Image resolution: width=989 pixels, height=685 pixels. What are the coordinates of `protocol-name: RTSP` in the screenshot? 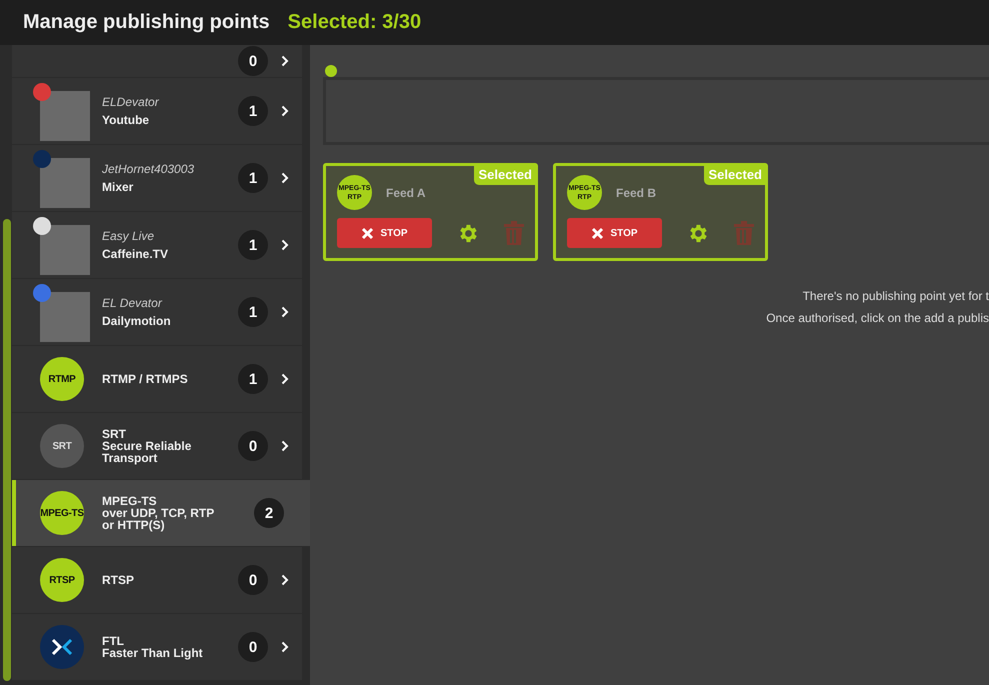 It's located at (119, 580).